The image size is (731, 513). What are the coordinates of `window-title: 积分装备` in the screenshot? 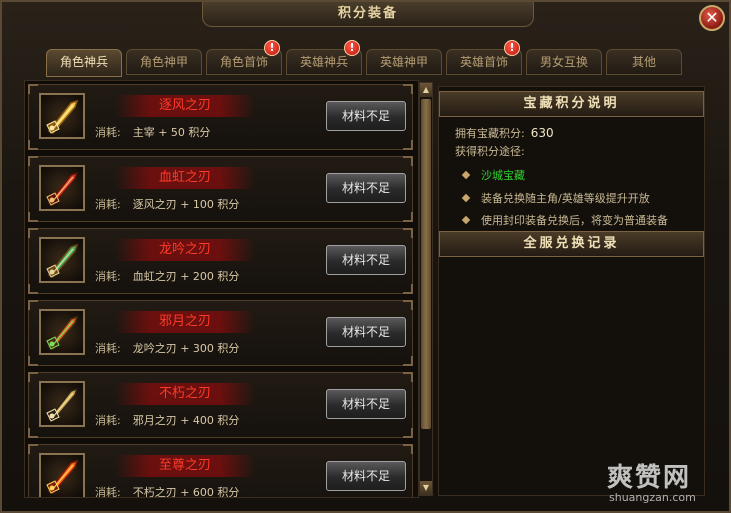 It's located at (367, 13).